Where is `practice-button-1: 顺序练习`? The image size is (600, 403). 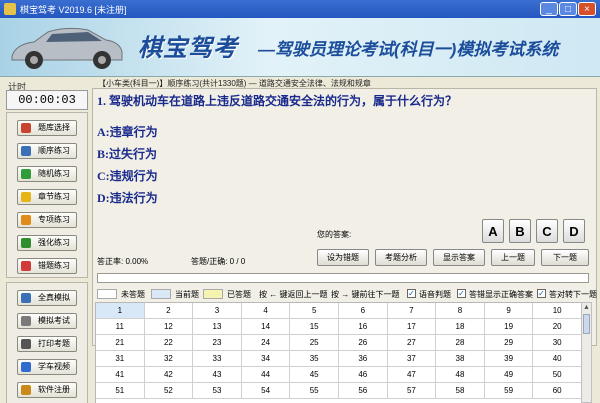 practice-button-1: 顺序练习 is located at coordinates (47, 151).